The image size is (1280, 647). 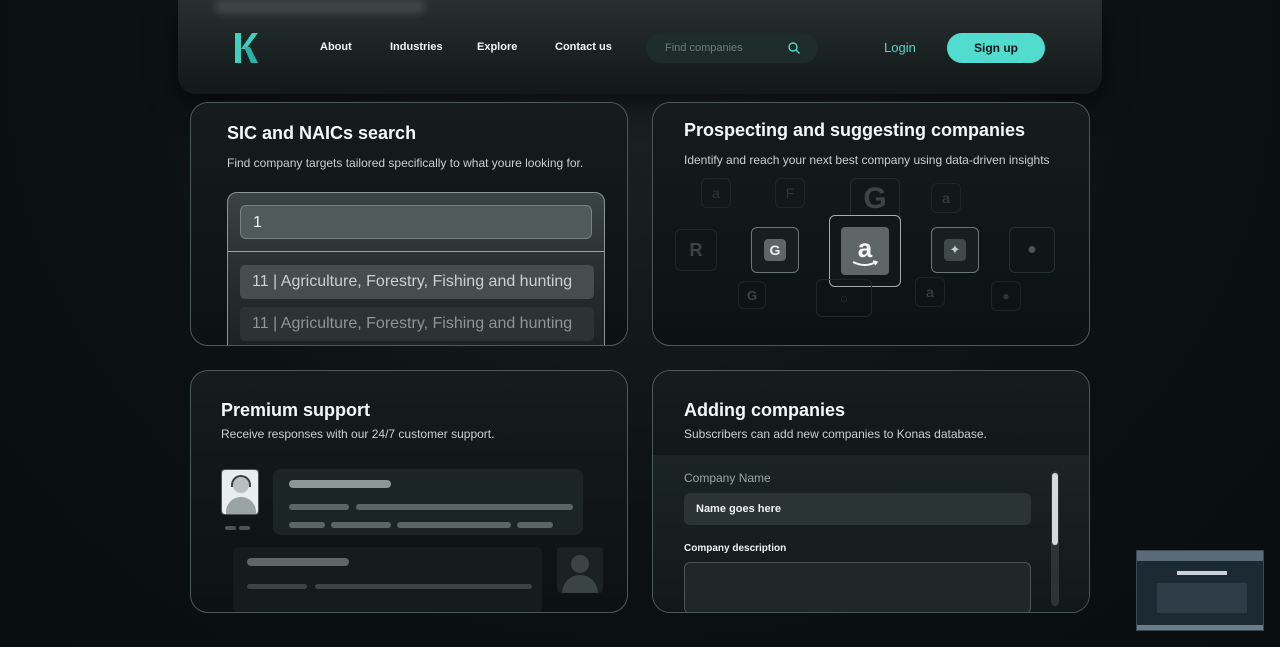 What do you see at coordinates (696, 250) in the screenshot?
I see `r-logo-icon: R` at bounding box center [696, 250].